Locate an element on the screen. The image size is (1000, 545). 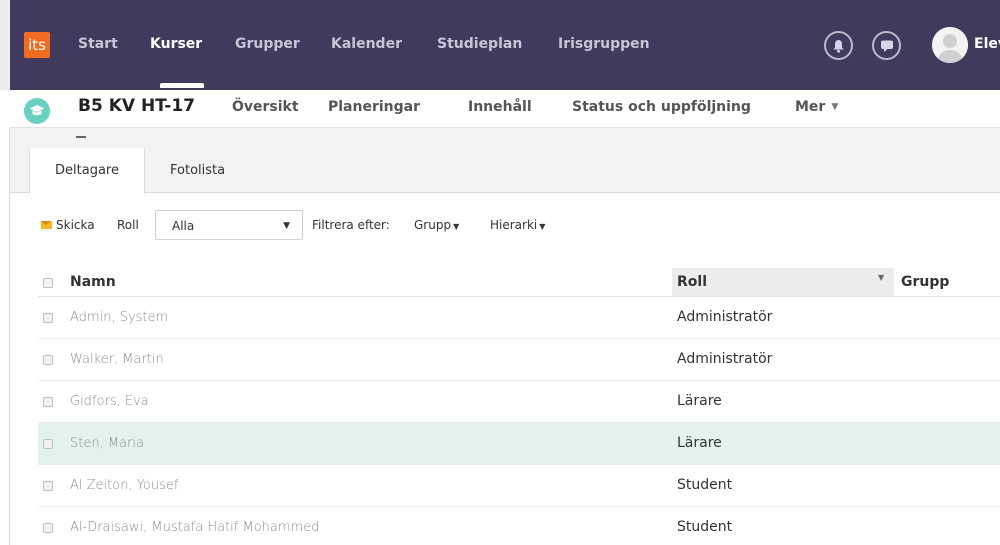
its-logo: its is located at coordinates (37, 45).